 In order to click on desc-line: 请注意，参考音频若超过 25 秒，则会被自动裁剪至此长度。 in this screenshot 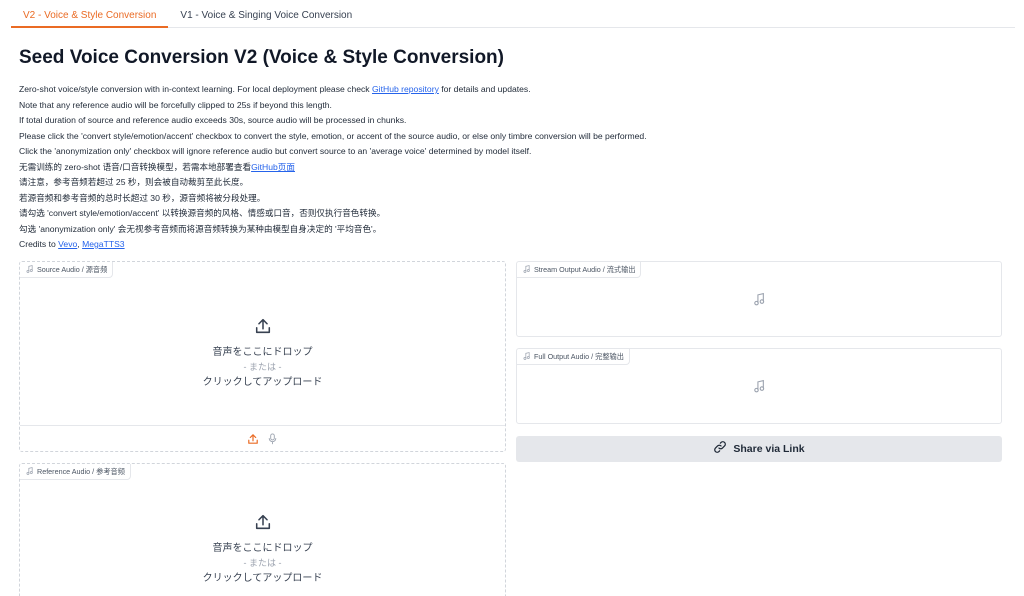, I will do `click(134, 182)`.